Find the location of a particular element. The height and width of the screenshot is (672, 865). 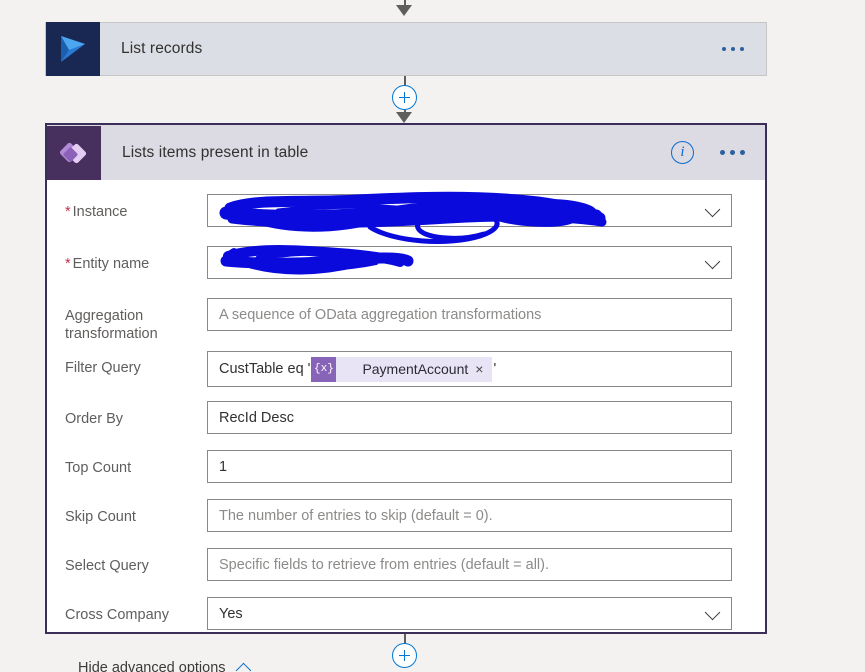

top-count-value: 1 is located at coordinates (223, 466).